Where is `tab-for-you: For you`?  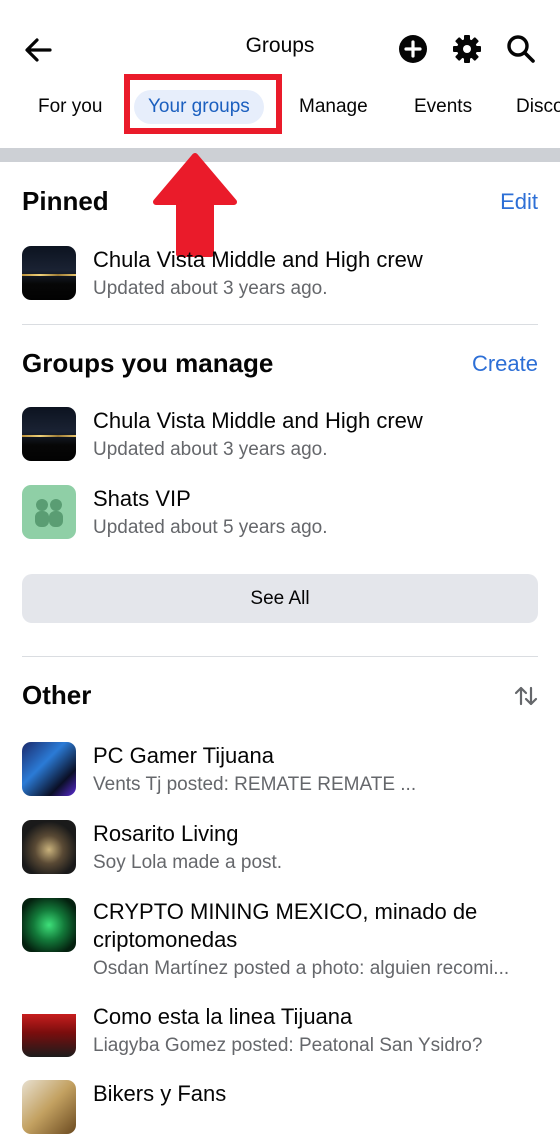 tab-for-you: For you is located at coordinates (70, 107).